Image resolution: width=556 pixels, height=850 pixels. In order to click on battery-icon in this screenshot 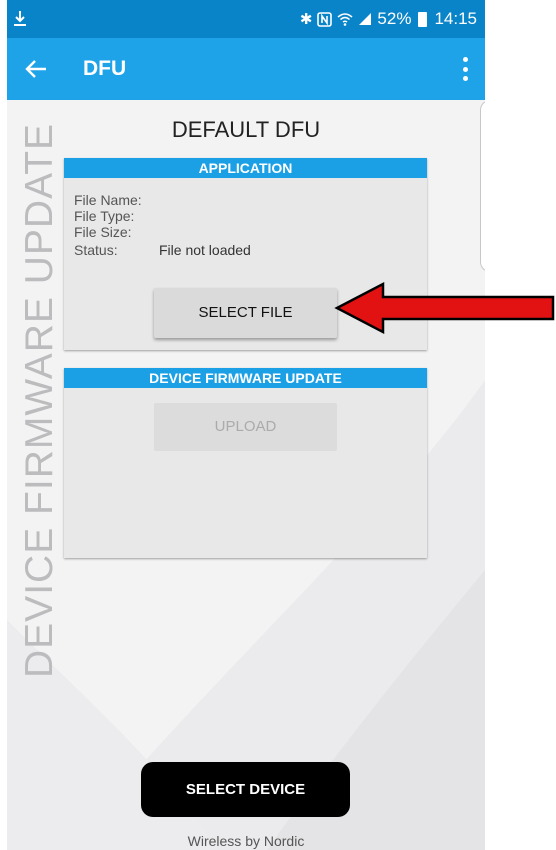, I will do `click(423, 19)`.